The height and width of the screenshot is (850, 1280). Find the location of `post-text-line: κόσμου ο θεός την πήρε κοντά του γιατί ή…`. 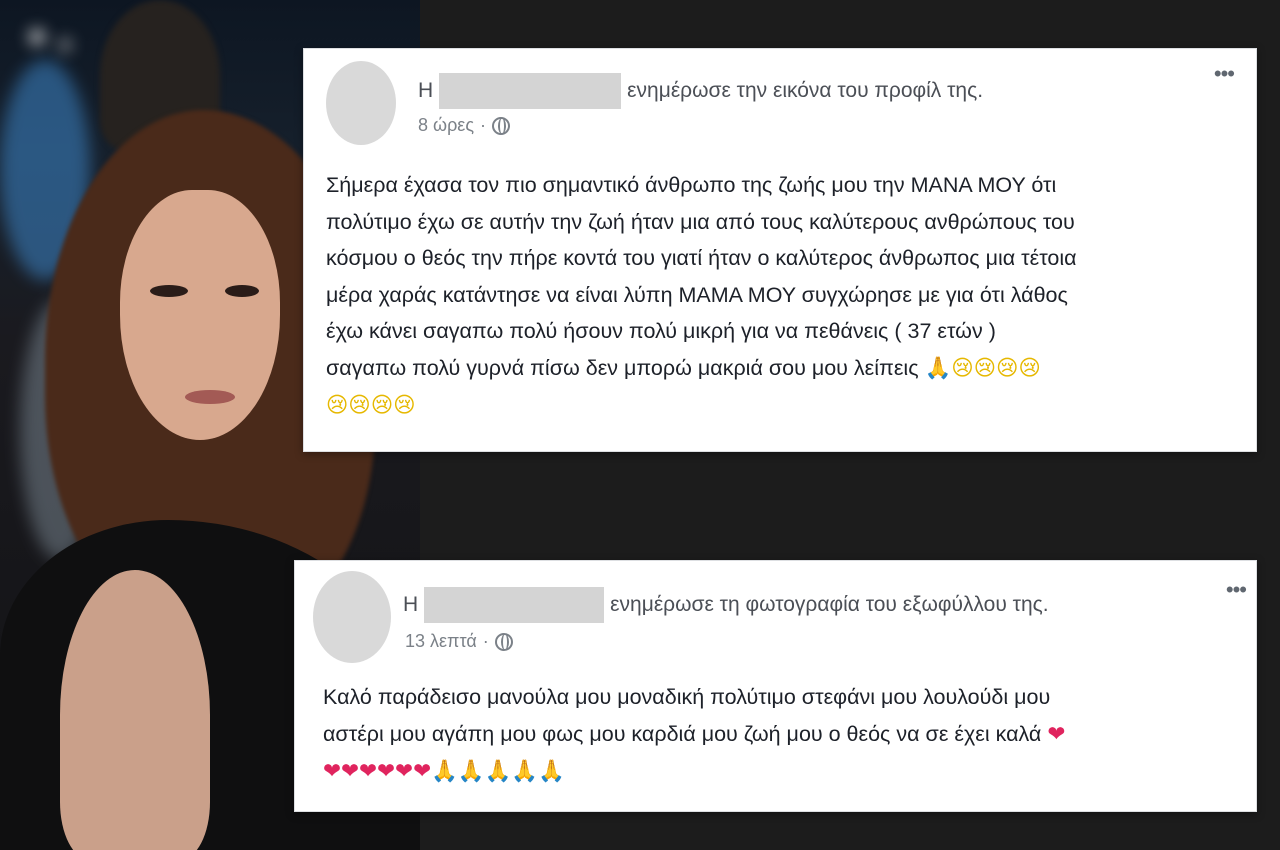

post-text-line: κόσμου ο θεός την πήρε κοντά του γιατί ή… is located at coordinates (701, 258).